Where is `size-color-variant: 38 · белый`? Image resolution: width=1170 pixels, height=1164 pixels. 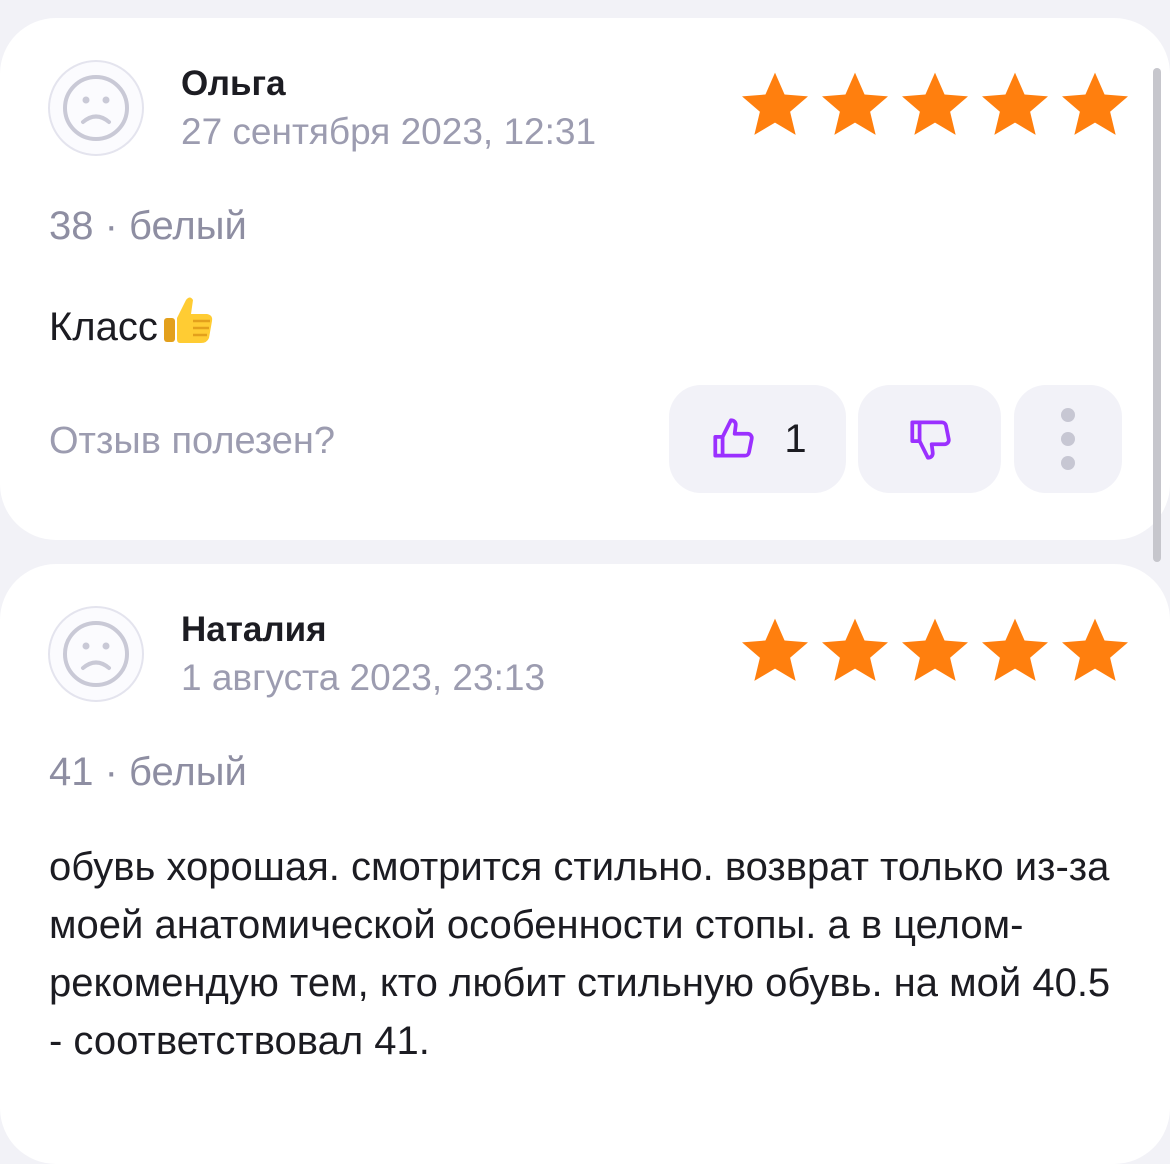 size-color-variant: 38 · белый is located at coordinates (148, 226).